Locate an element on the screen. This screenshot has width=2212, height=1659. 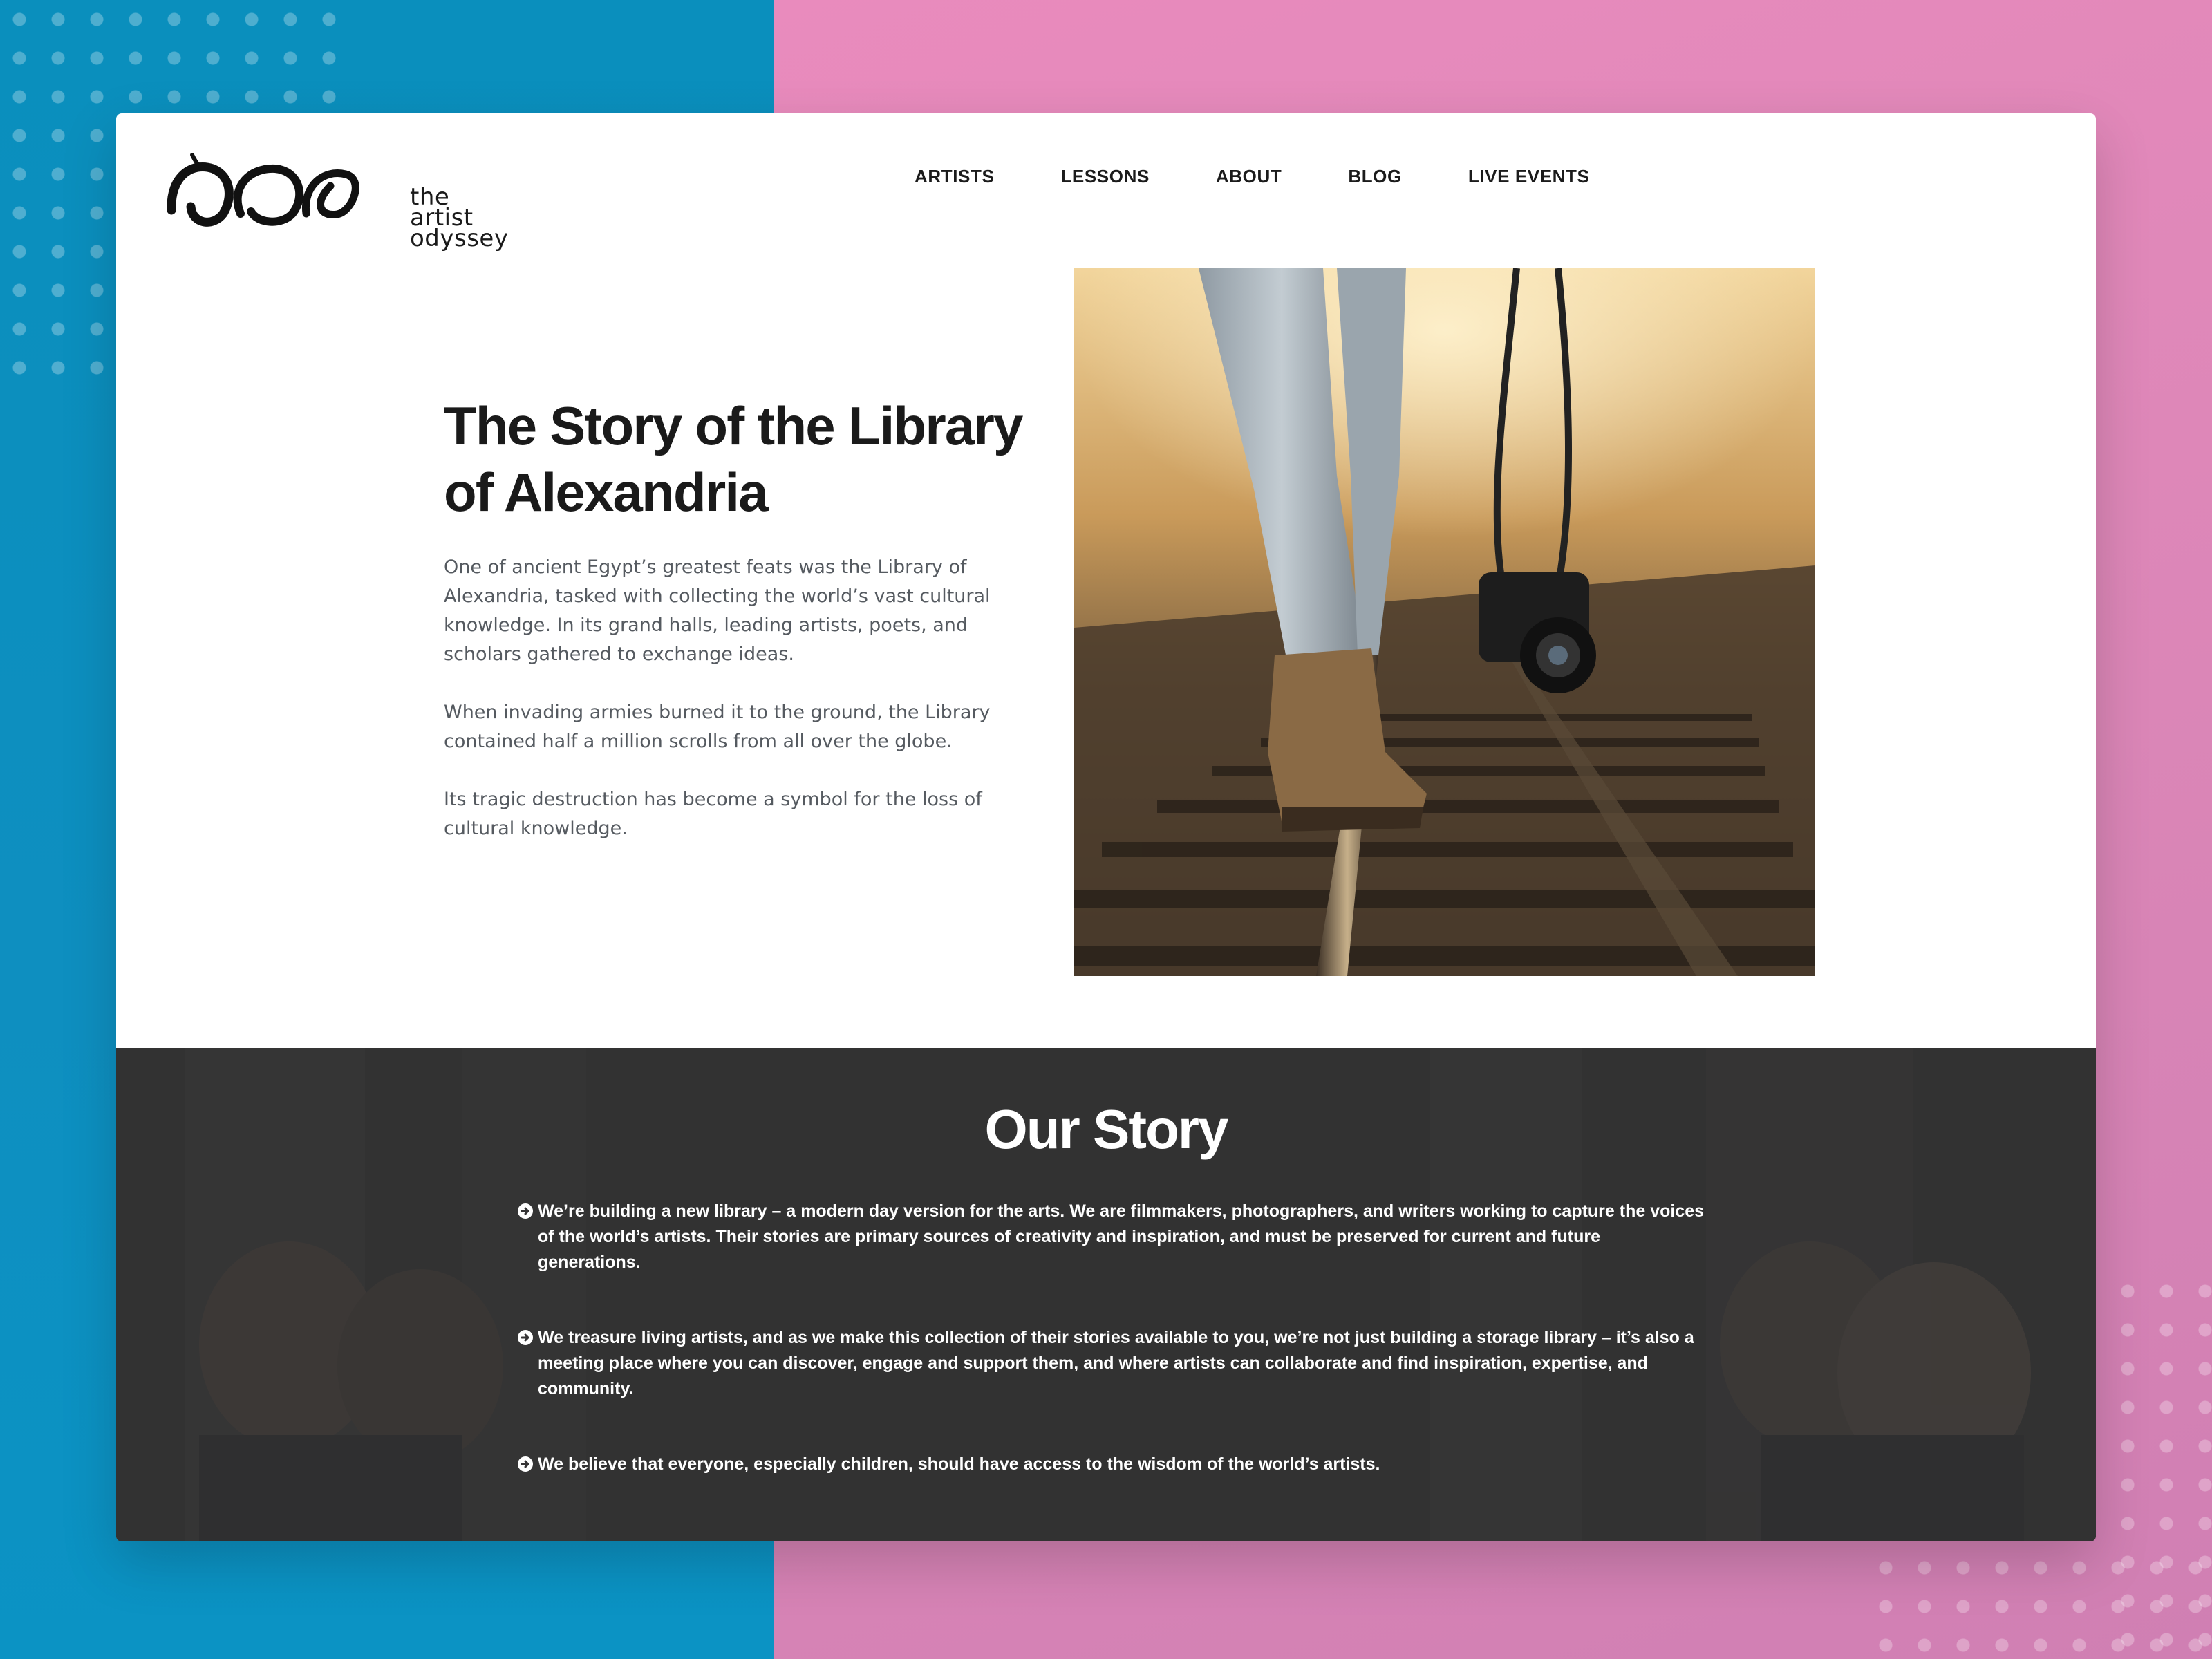
site-logo: the artist odyssey is located at coordinates (337, 199).